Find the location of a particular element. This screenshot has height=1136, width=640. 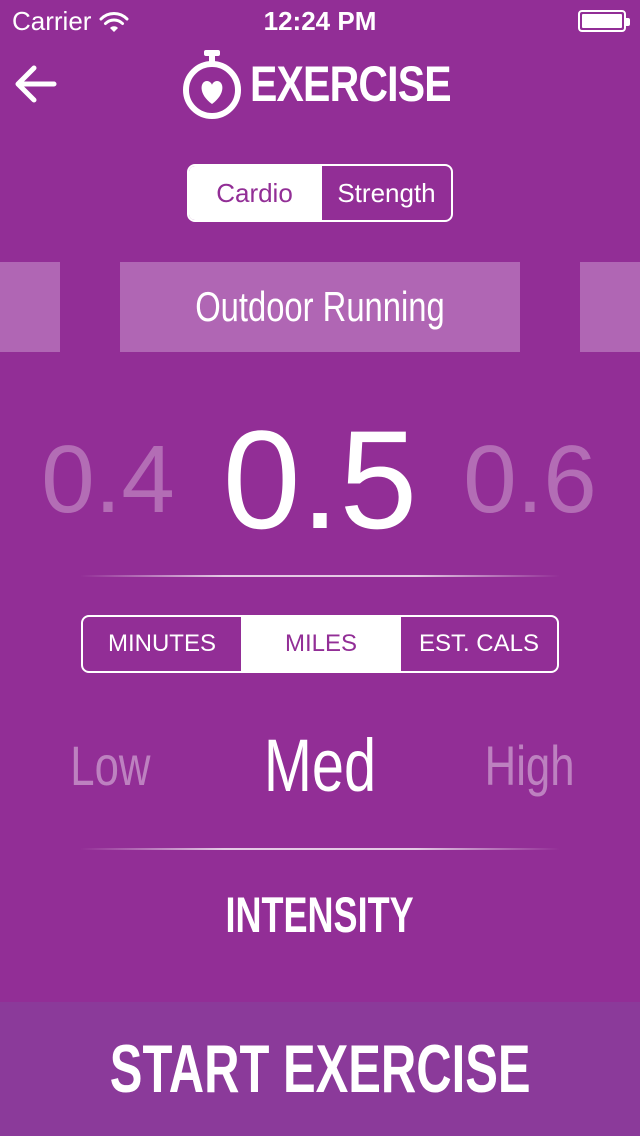

start-exercise-button: START EXERCISE is located at coordinates (320, 1069).